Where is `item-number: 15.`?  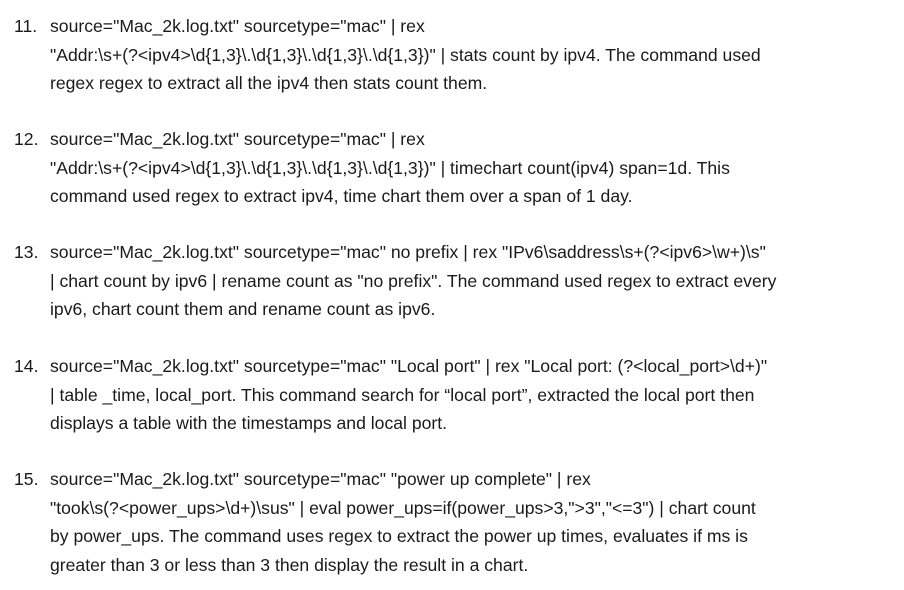 item-number: 15. is located at coordinates (26, 479).